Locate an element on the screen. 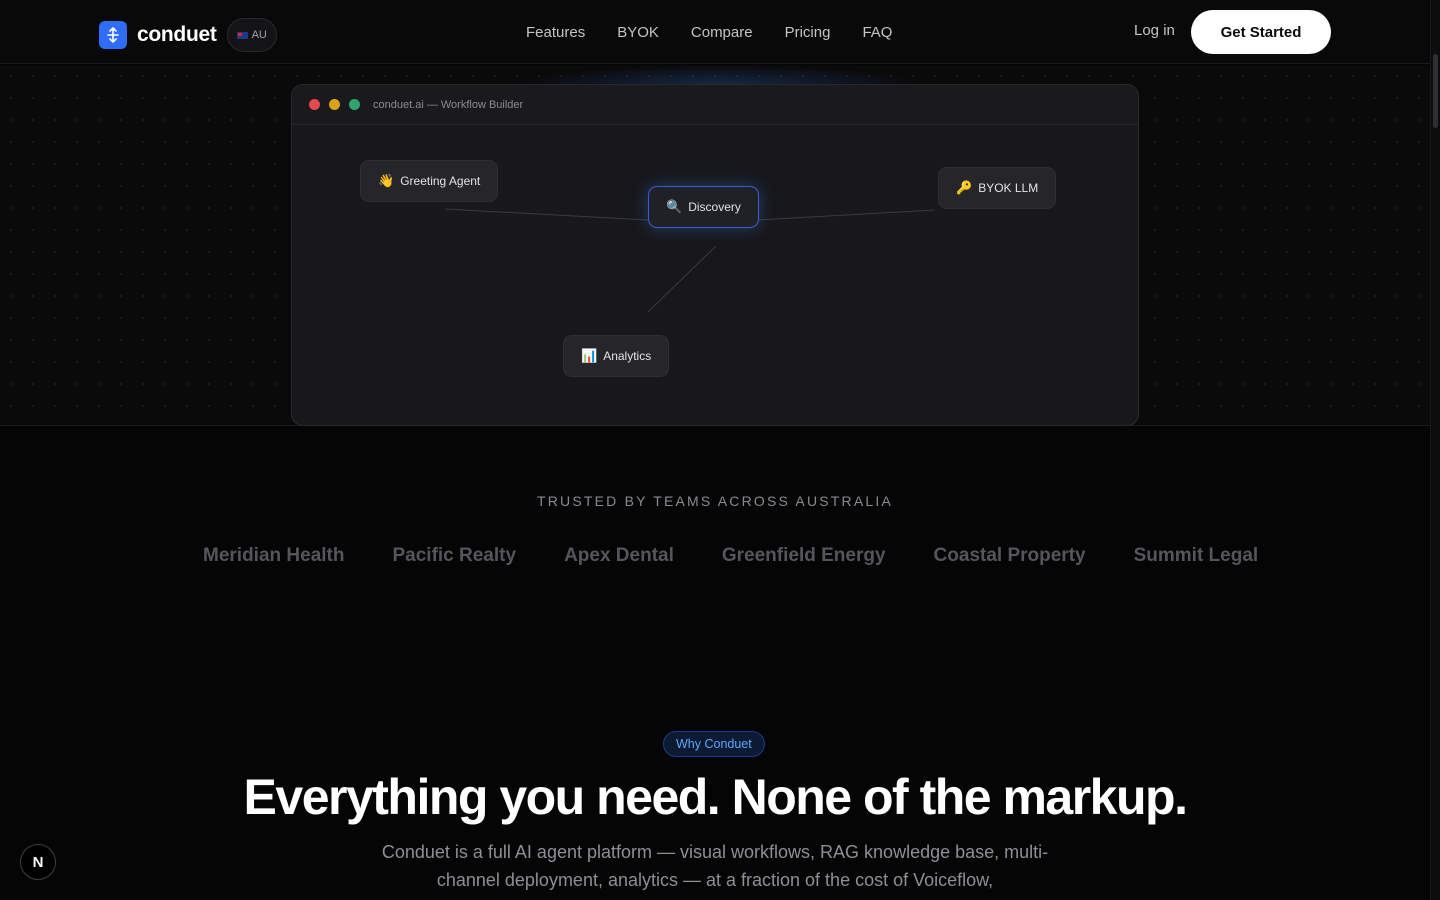 This screenshot has width=1440, height=900. node-label: Greeting Agent is located at coordinates (440, 181).